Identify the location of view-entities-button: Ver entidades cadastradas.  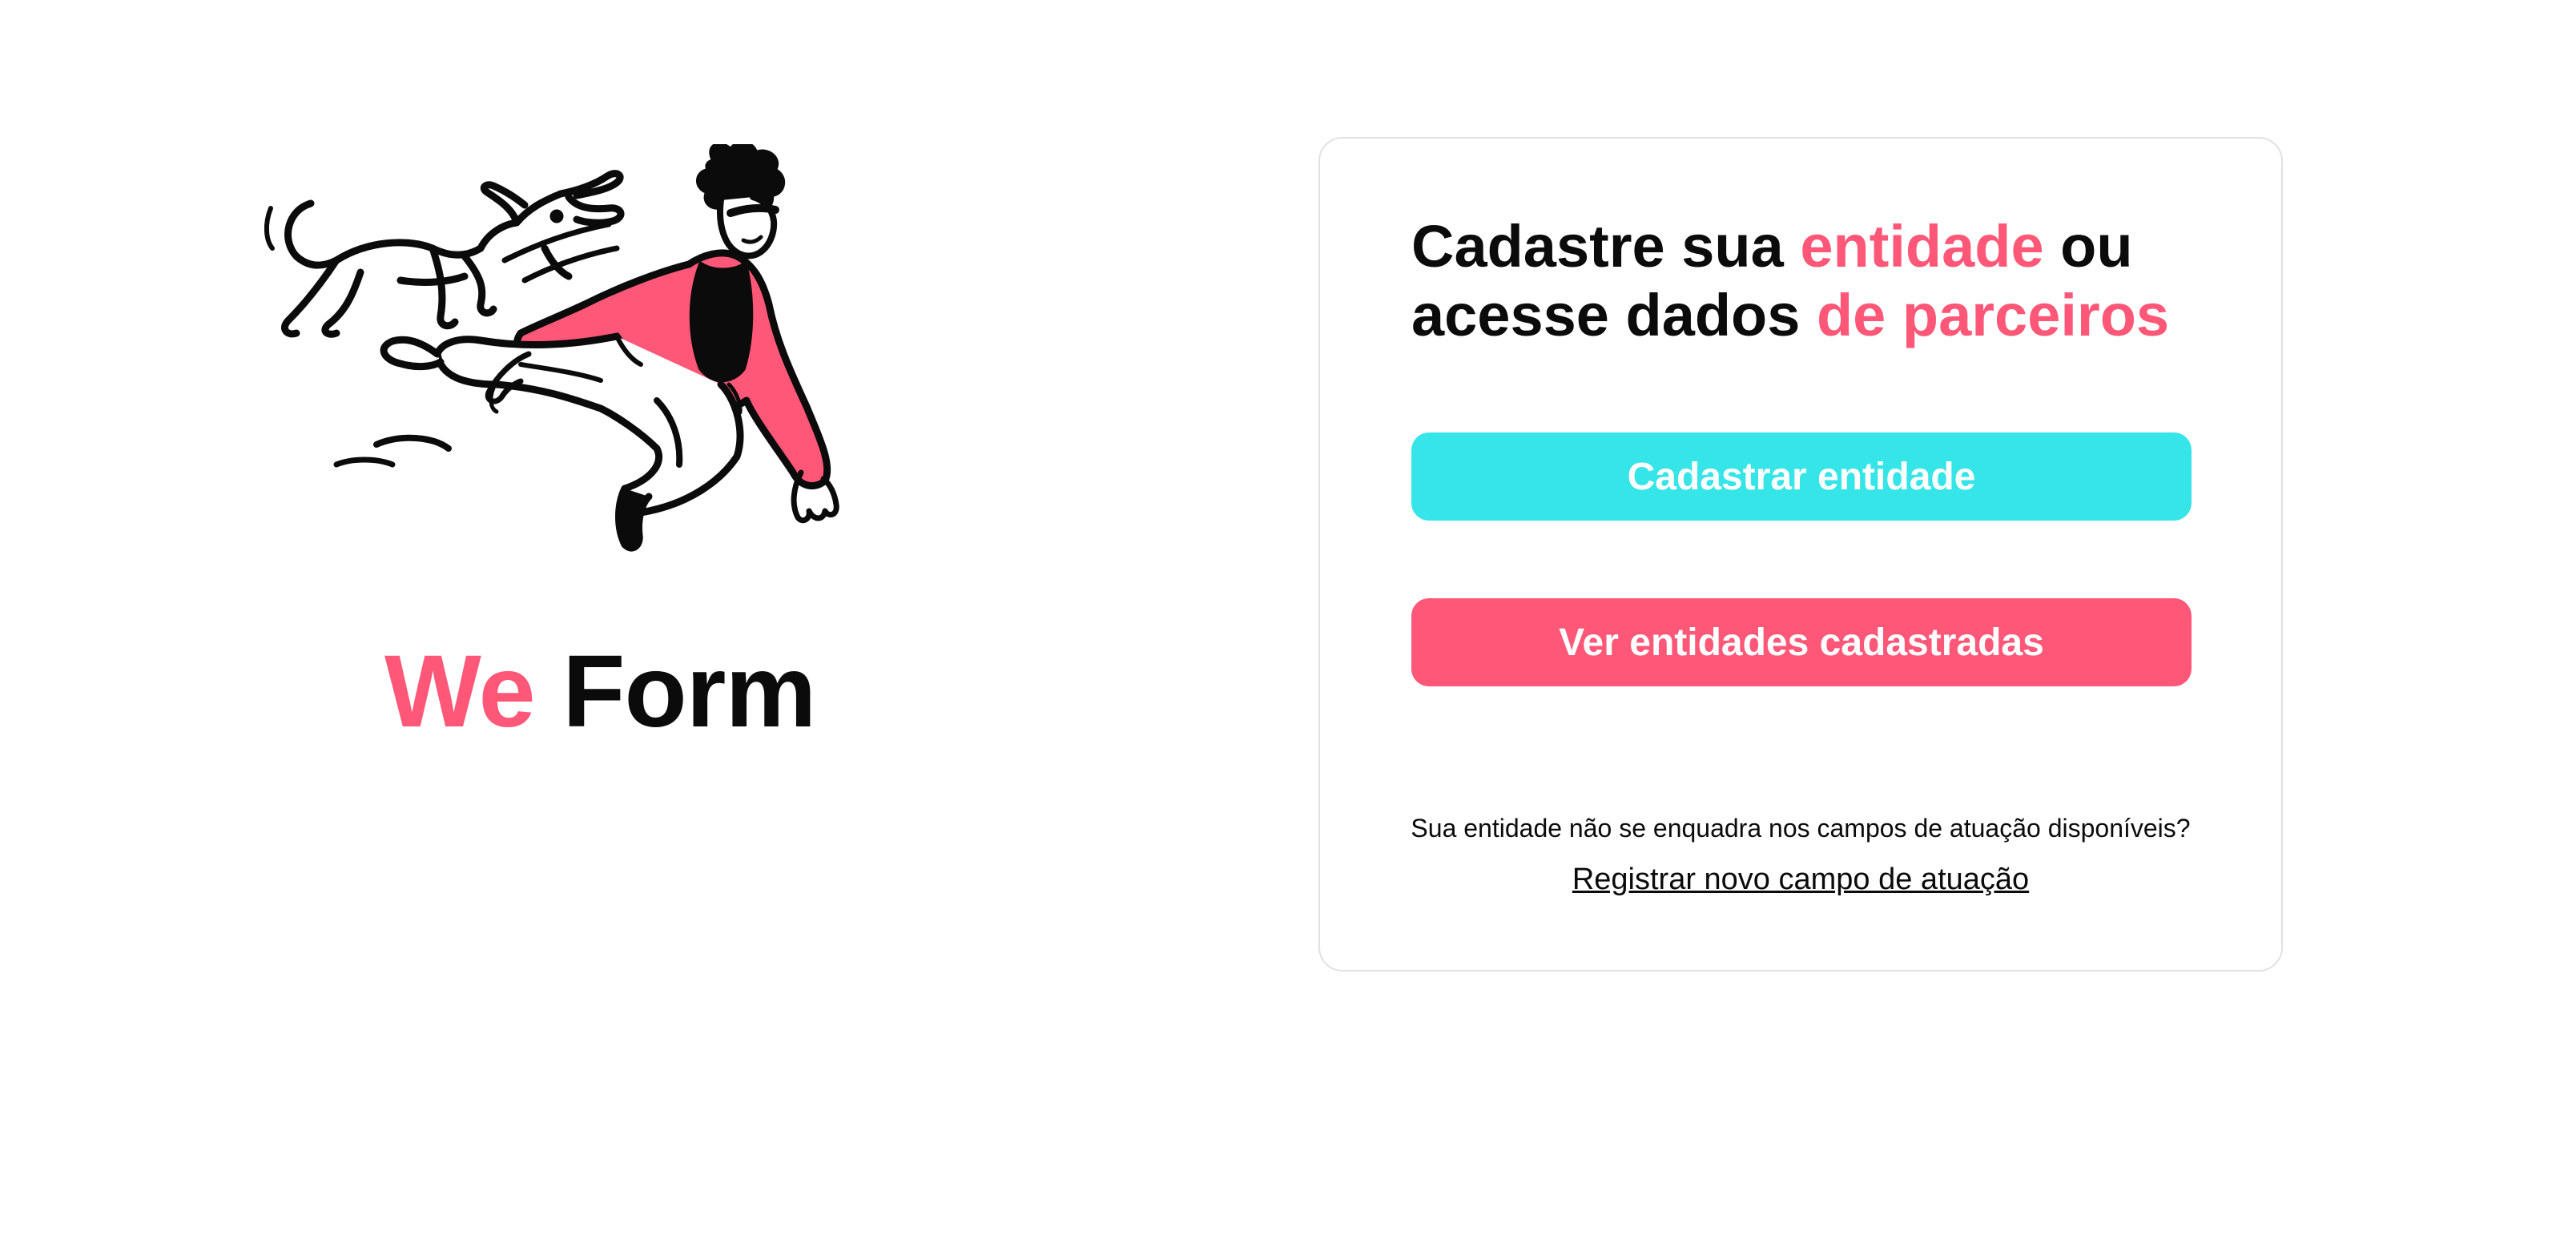
(1801, 642).